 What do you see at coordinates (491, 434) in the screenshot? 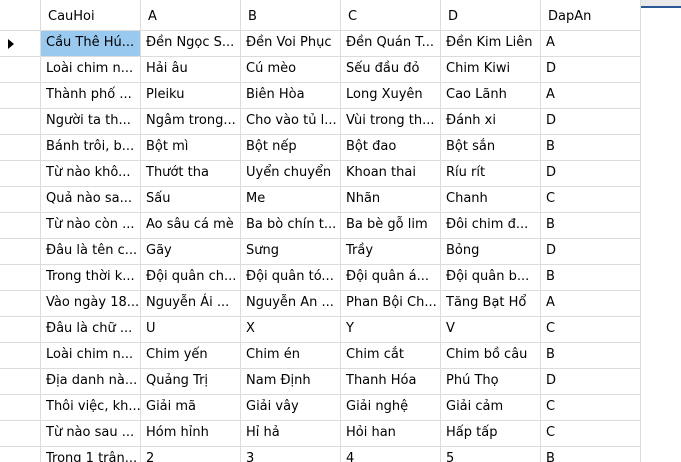
I see `cell-d: Hấp tấp` at bounding box center [491, 434].